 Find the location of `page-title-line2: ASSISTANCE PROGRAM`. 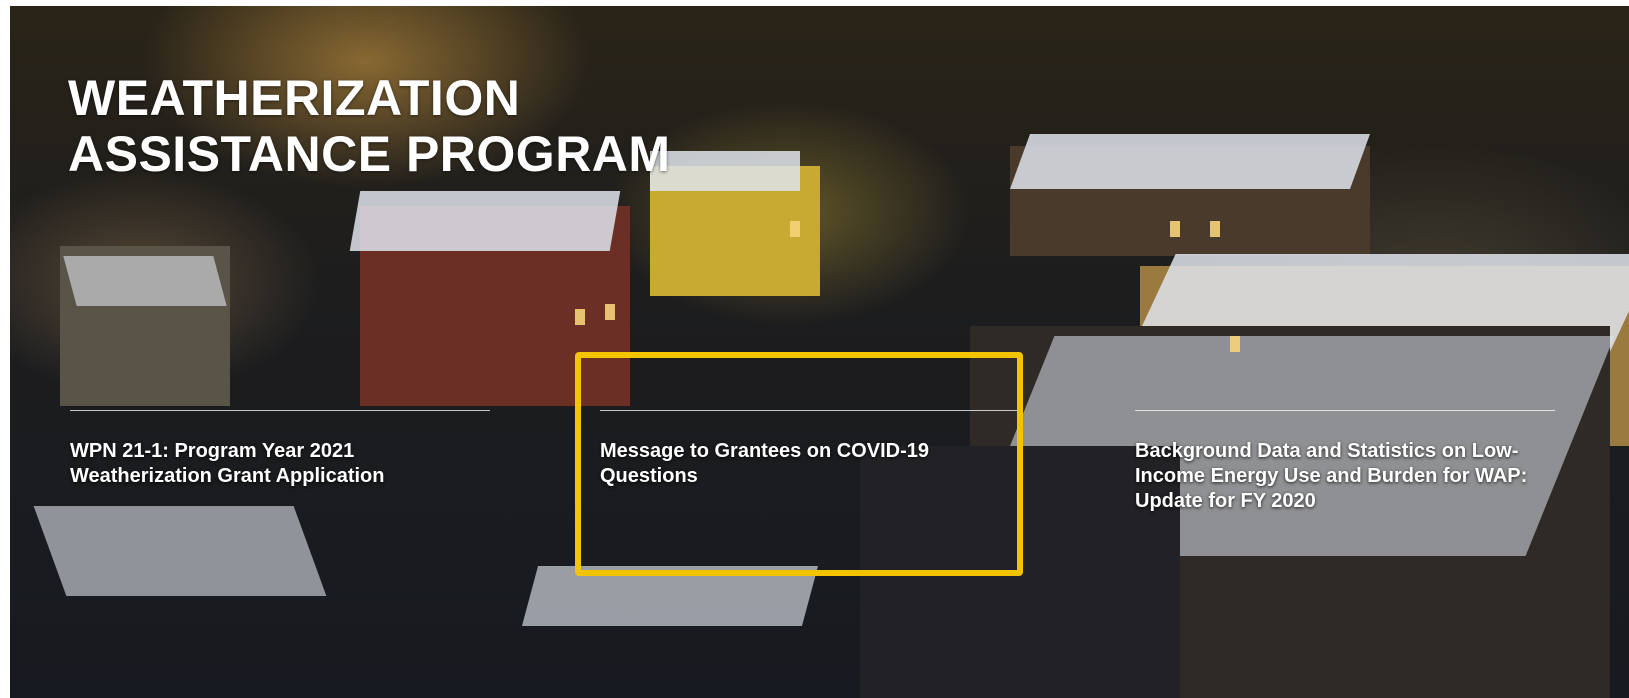

page-title-line2: ASSISTANCE PROGRAM is located at coordinates (369, 154).